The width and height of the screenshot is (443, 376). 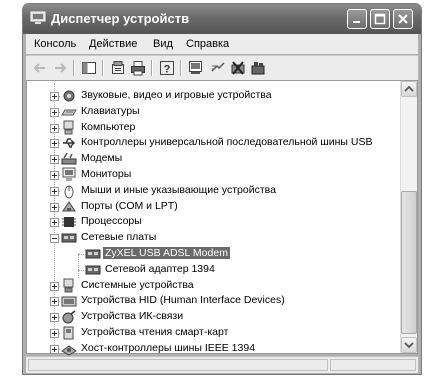 What do you see at coordinates (69, 112) in the screenshot?
I see `keyboard-icon` at bounding box center [69, 112].